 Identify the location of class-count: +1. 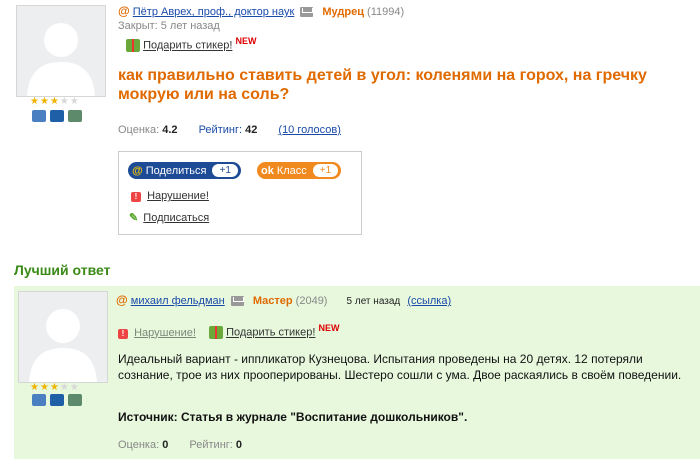
(325, 170).